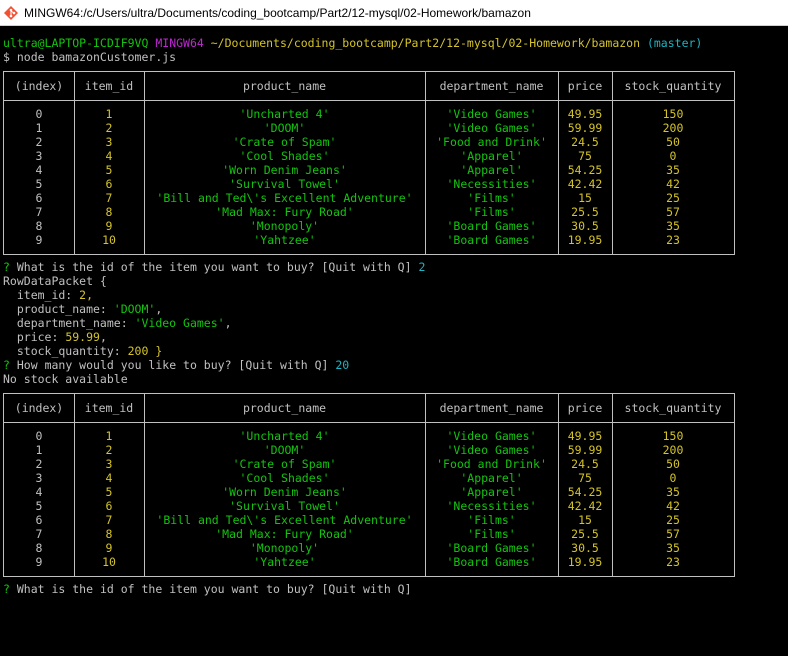  What do you see at coordinates (585, 114) in the screenshot?
I see `table-cell-price: 49.95` at bounding box center [585, 114].